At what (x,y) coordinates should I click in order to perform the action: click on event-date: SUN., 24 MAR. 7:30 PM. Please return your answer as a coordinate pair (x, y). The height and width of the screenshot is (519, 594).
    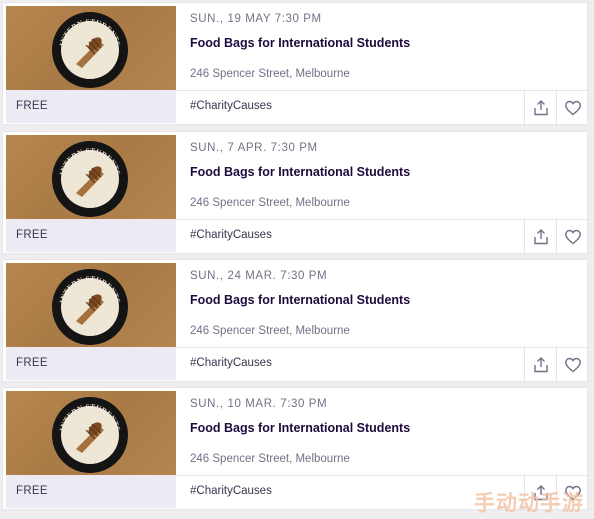
    Looking at the image, I should click on (259, 276).